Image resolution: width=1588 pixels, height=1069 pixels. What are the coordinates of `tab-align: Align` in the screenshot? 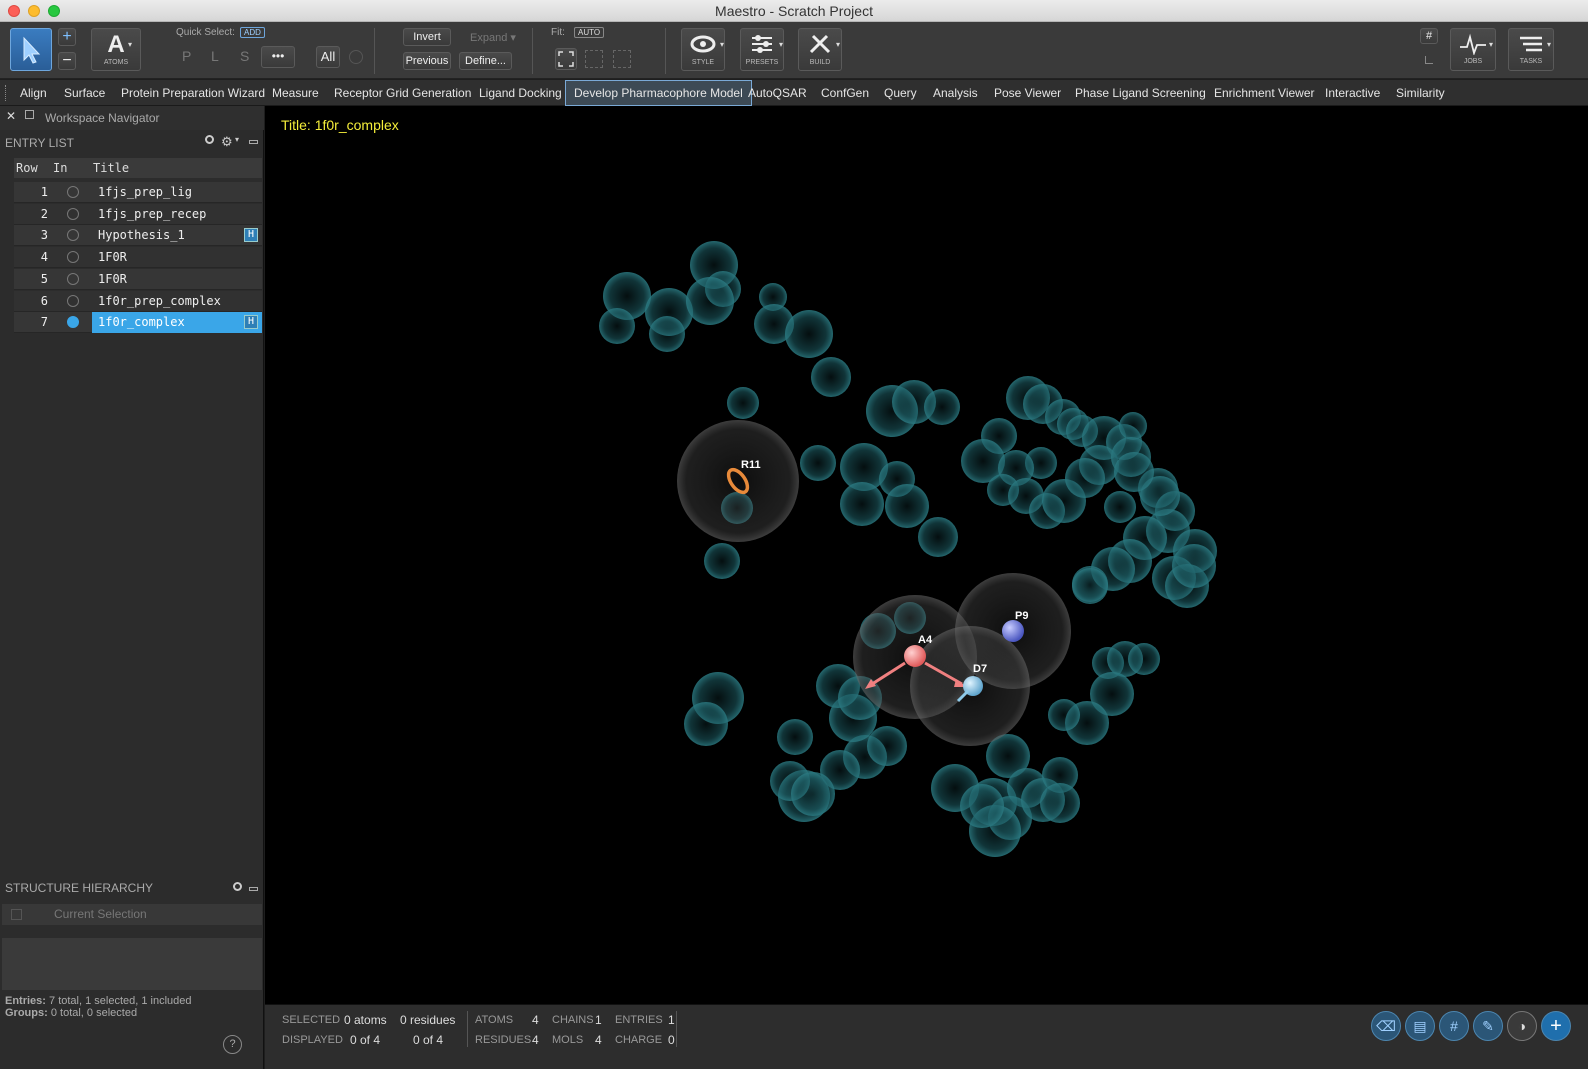 It's located at (33, 93).